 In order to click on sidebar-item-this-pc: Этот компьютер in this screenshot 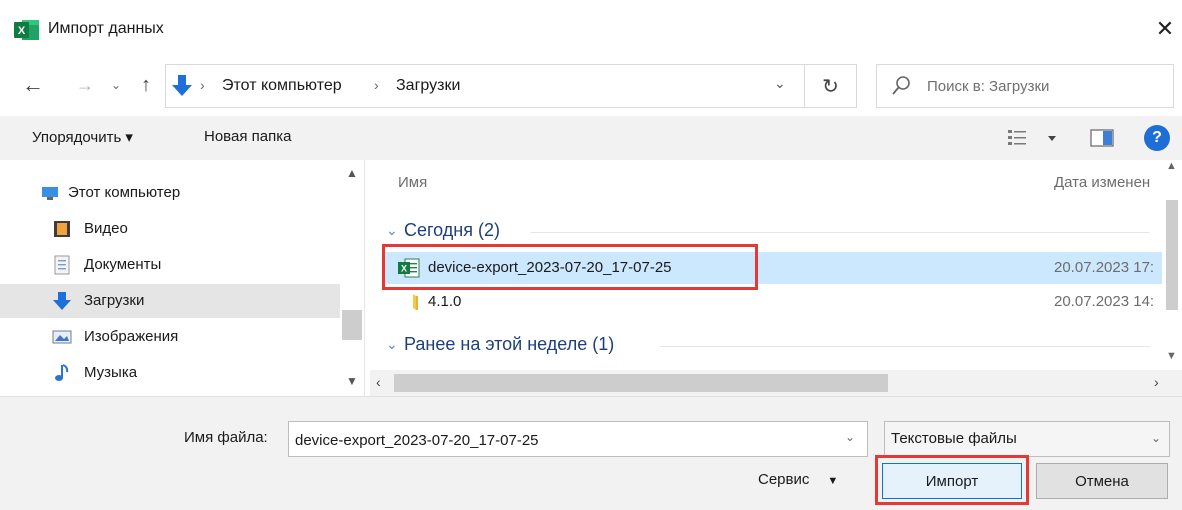, I will do `click(170, 193)`.